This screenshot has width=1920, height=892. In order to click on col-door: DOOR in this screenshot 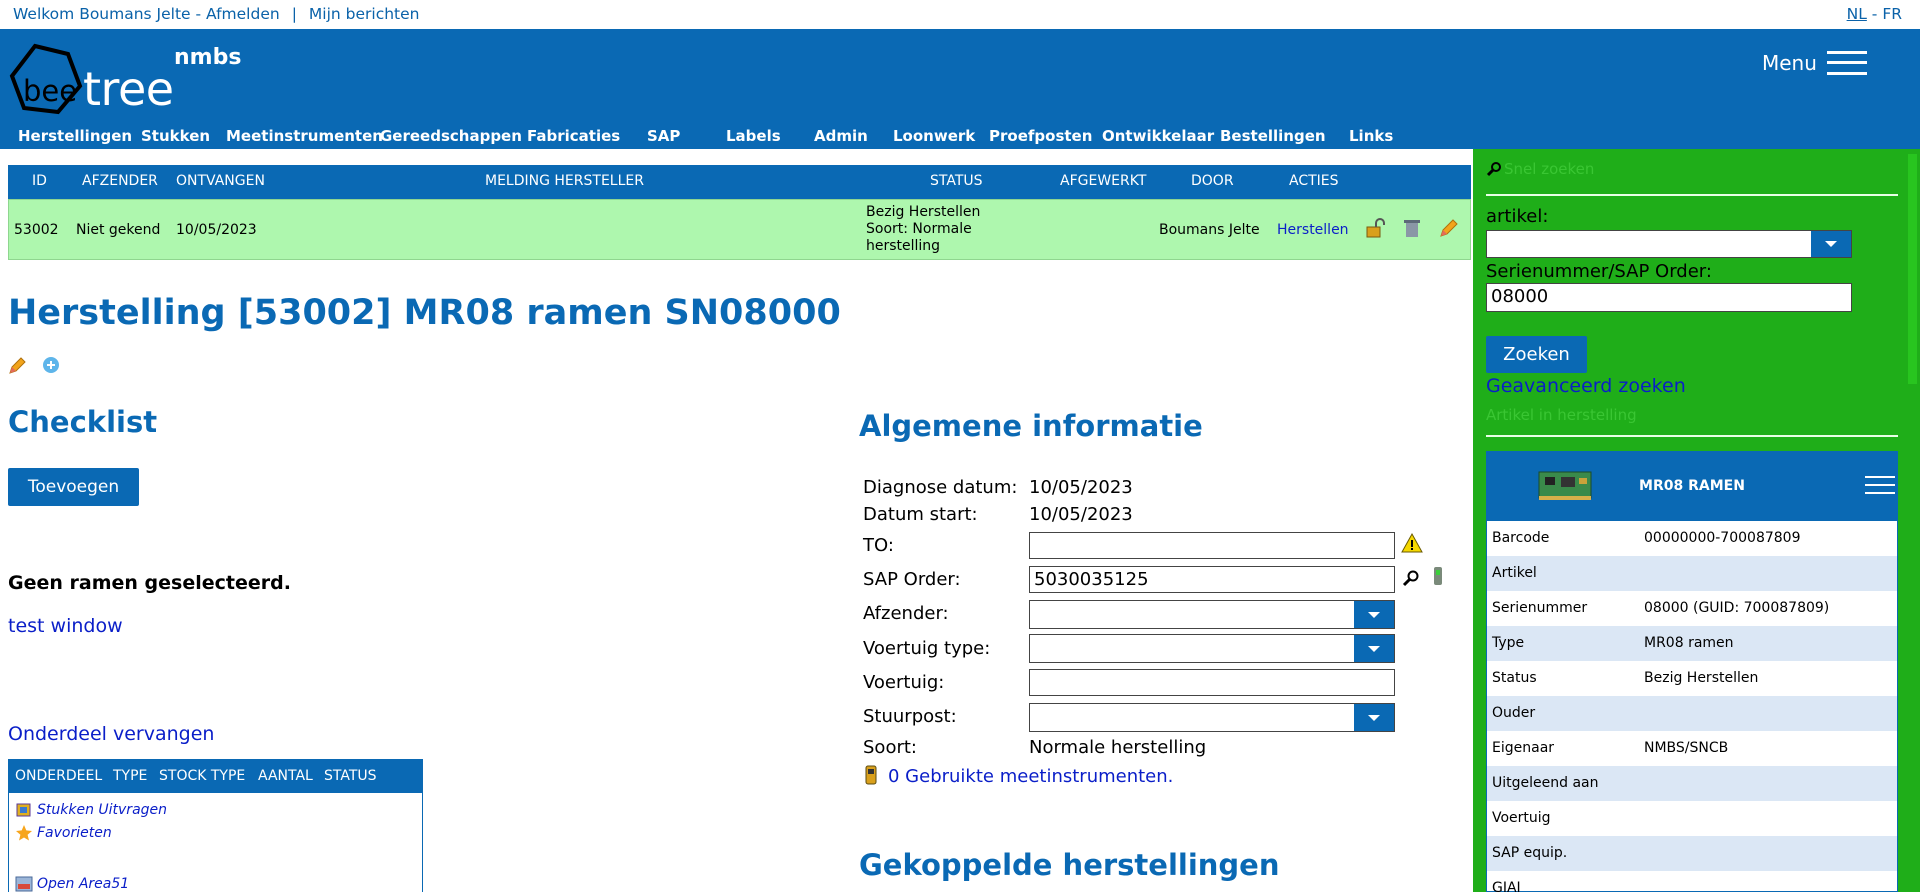, I will do `click(1212, 181)`.